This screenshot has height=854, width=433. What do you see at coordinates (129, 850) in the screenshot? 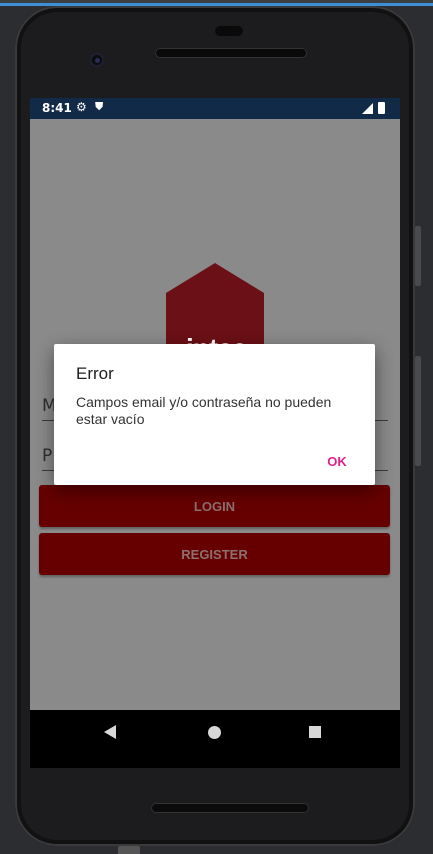
I see `usb-port` at bounding box center [129, 850].